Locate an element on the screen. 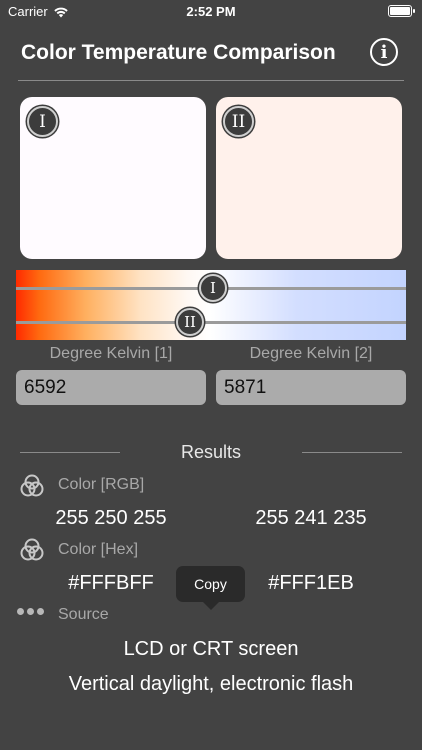 This screenshot has height=750, width=422. info-button: i is located at coordinates (384, 52).